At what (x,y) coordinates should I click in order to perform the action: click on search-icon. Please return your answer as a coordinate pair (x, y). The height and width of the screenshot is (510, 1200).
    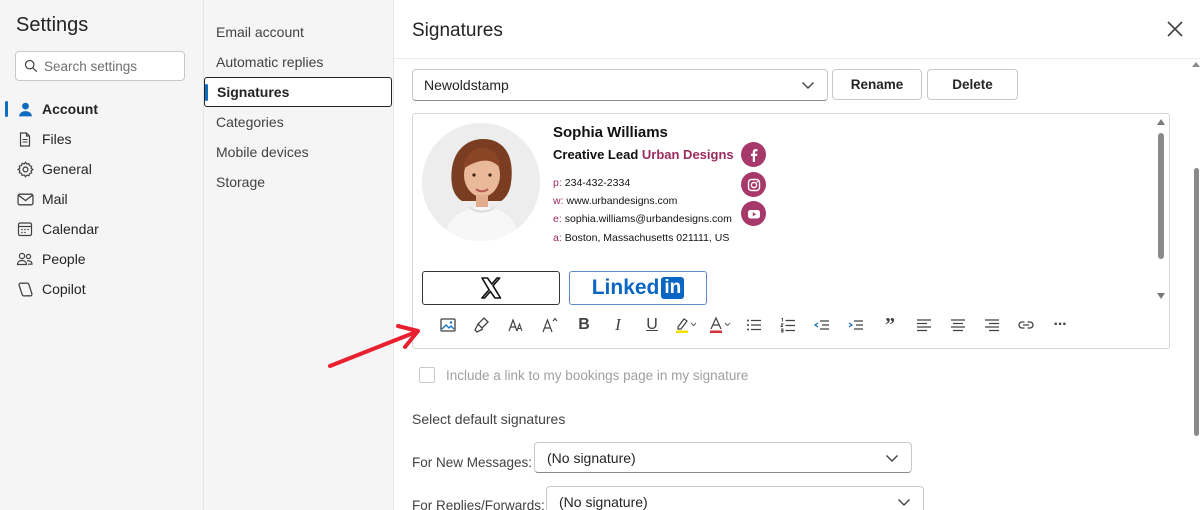
    Looking at the image, I should click on (31, 66).